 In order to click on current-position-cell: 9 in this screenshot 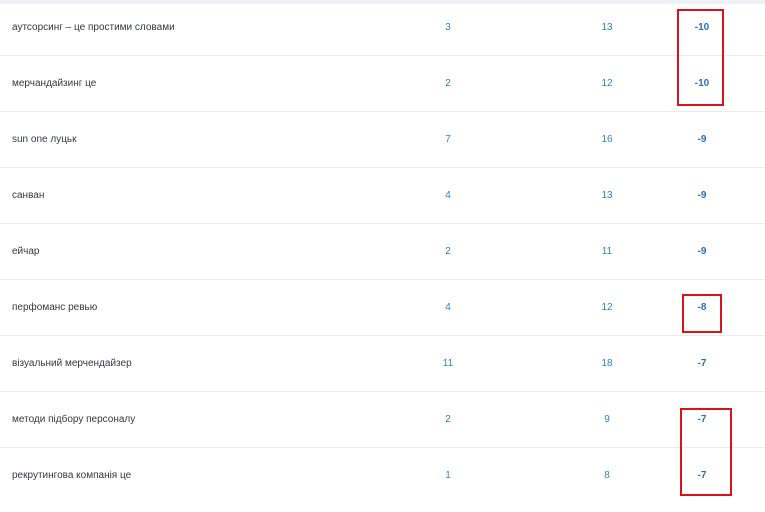, I will do `click(607, 419)`.